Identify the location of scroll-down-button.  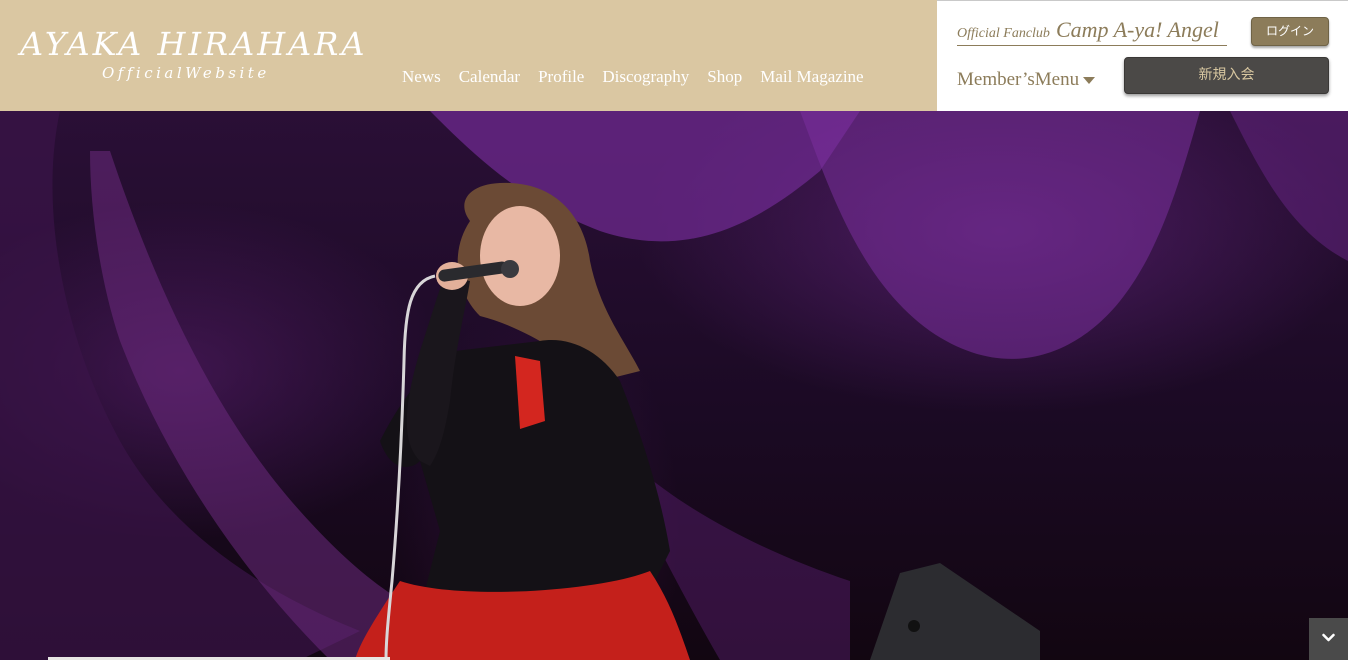
(1328, 639).